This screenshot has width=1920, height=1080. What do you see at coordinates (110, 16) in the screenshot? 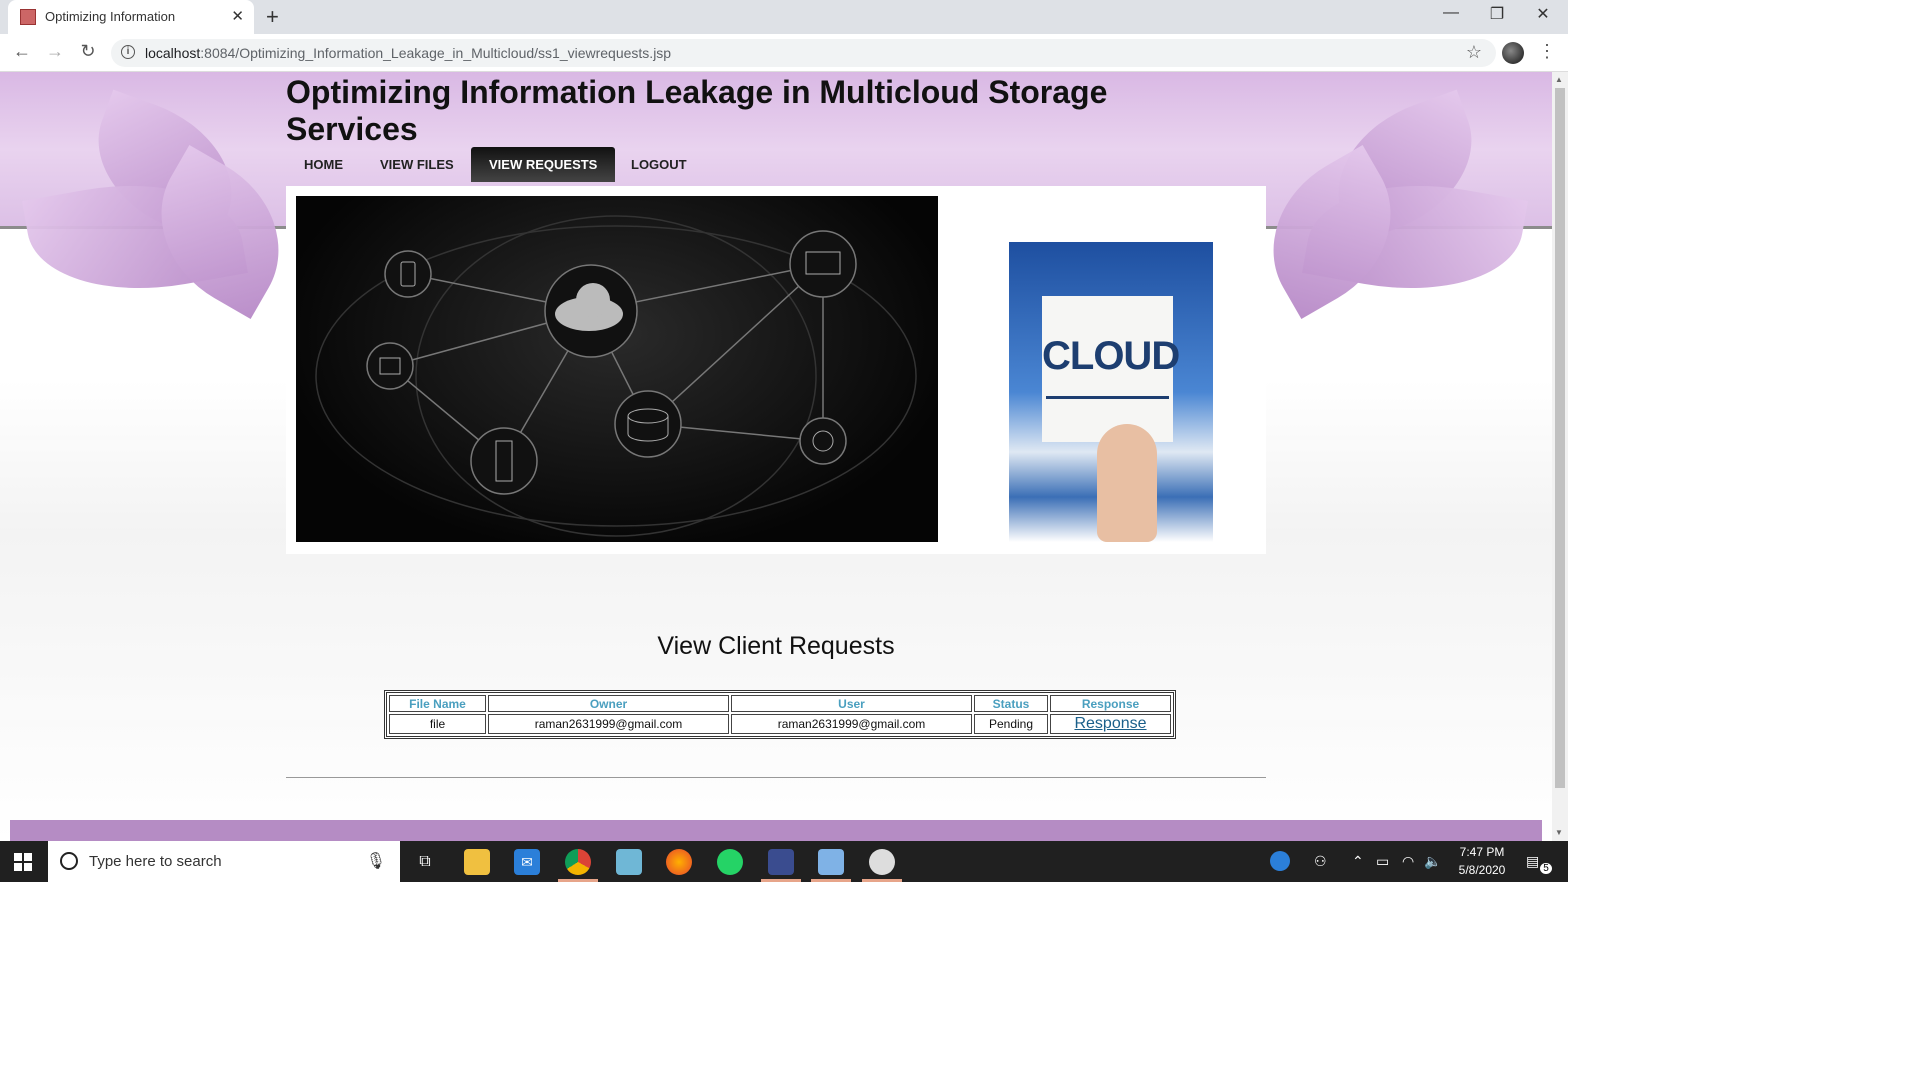
I see `tab-title: Optimizing Information` at bounding box center [110, 16].